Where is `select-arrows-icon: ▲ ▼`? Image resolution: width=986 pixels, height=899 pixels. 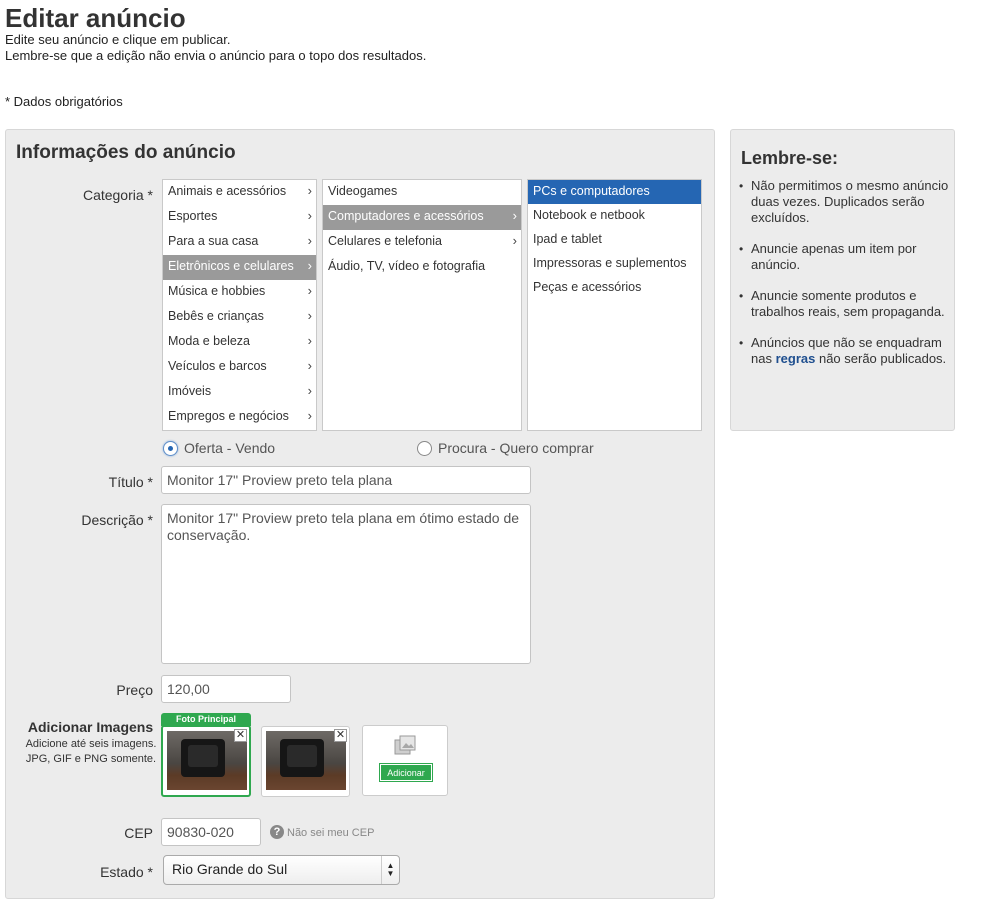 select-arrows-icon: ▲ ▼ is located at coordinates (390, 870).